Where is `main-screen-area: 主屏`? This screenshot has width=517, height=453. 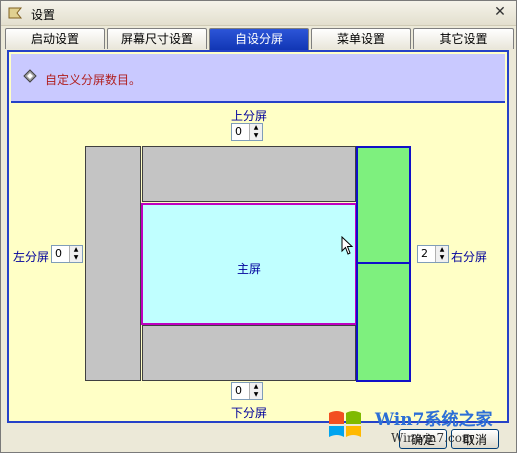
main-screen-area: 主屏 is located at coordinates (249, 264).